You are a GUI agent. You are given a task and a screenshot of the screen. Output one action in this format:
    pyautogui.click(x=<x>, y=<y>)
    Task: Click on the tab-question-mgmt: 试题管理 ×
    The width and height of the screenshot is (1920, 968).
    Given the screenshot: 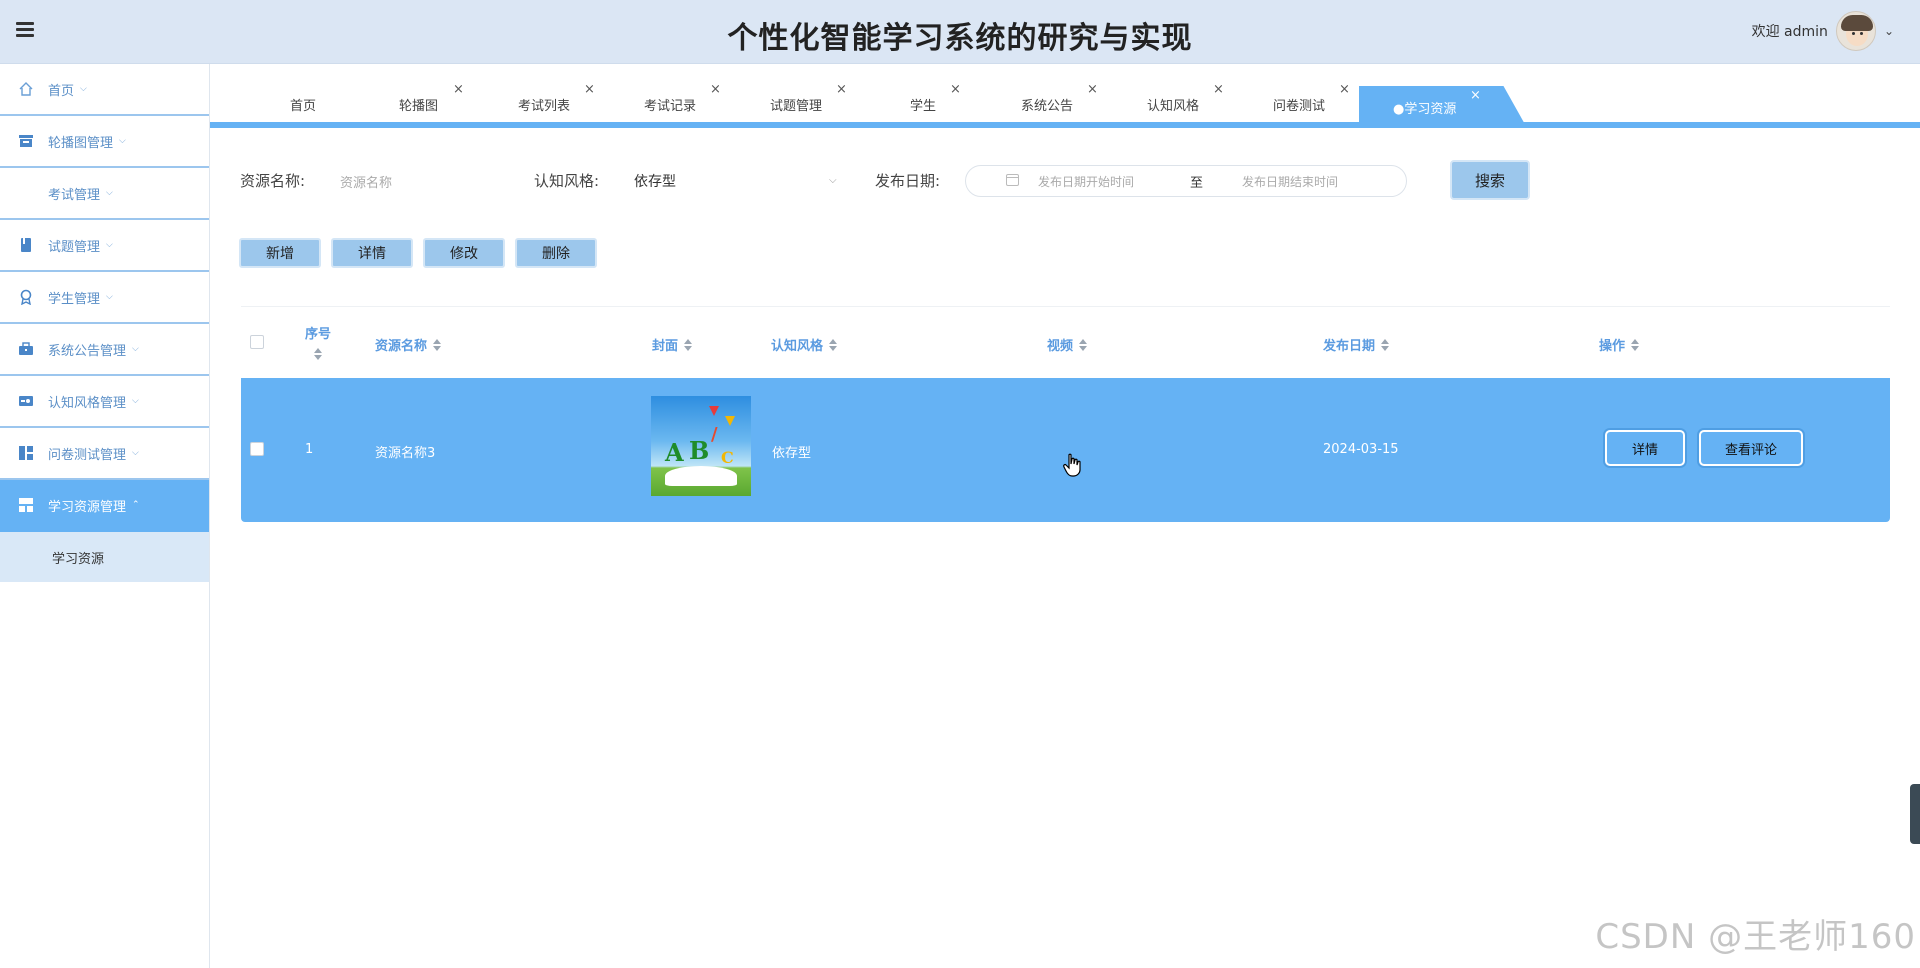 What is the action you would take?
    pyautogui.click(x=808, y=102)
    